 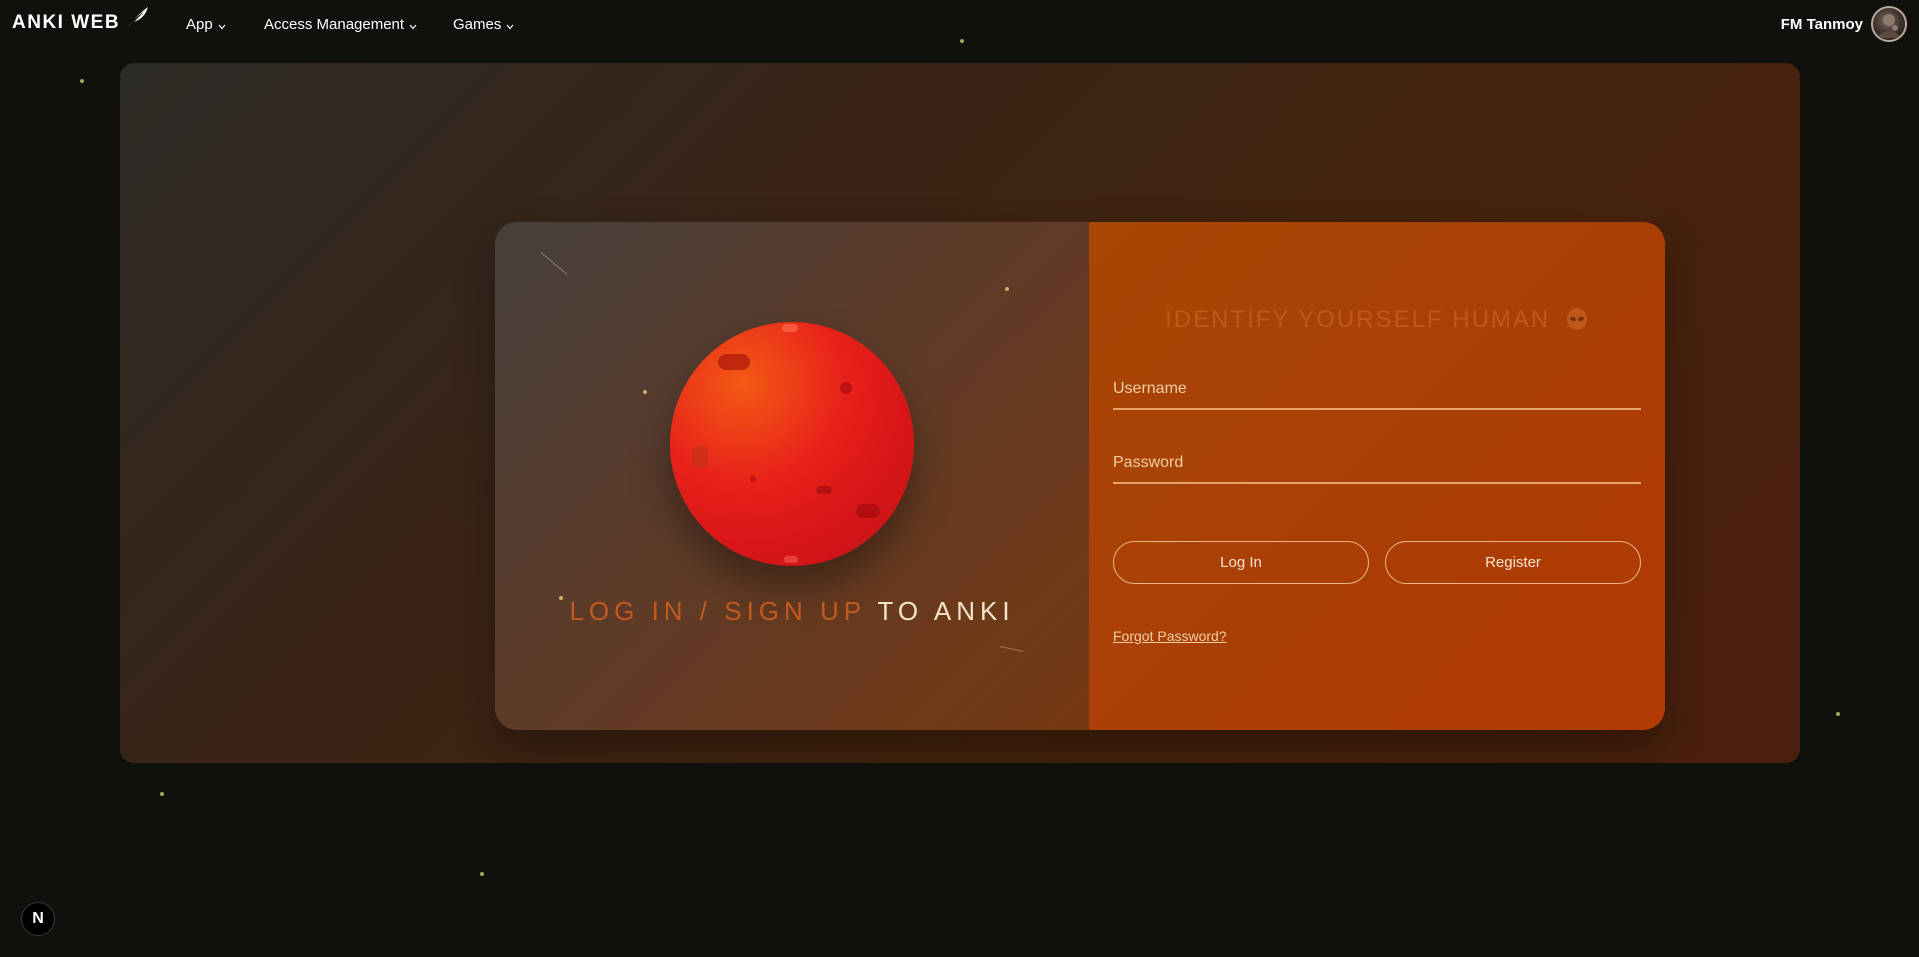 I want to click on nav-item-app: App, so click(x=206, y=24).